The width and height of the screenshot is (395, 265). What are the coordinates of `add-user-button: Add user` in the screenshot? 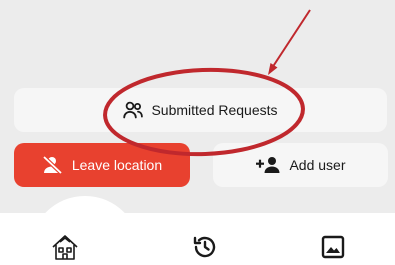 It's located at (300, 165).